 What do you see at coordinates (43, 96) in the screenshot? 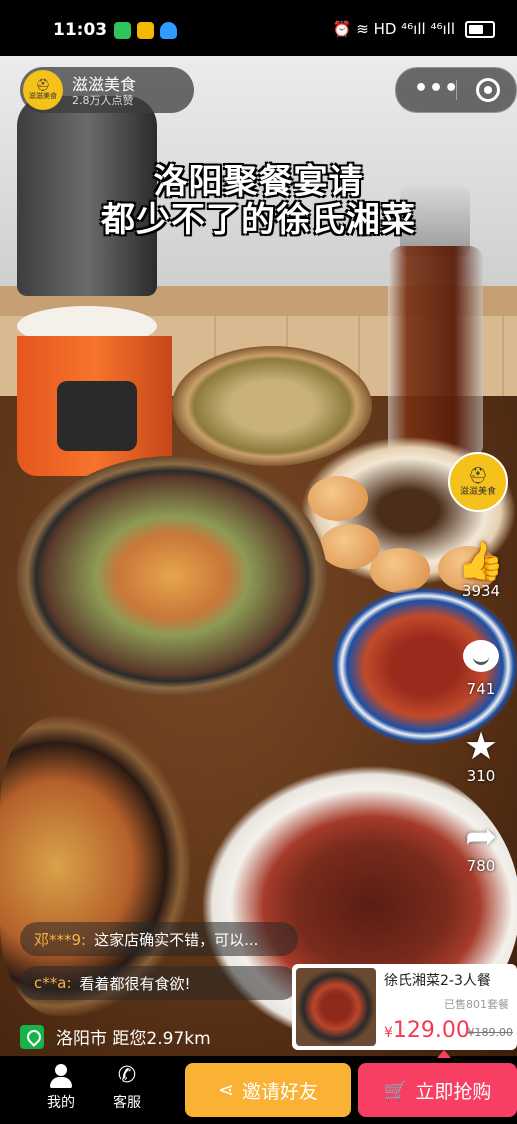
I see `account-logo-text: 滋滋美食` at bounding box center [43, 96].